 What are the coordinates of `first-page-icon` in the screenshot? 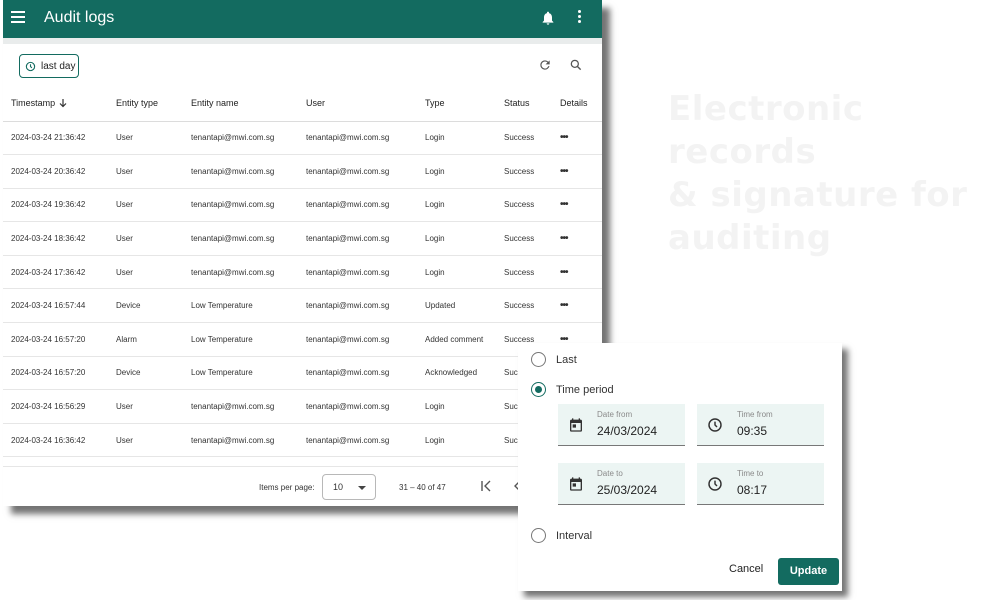 It's located at (486, 486).